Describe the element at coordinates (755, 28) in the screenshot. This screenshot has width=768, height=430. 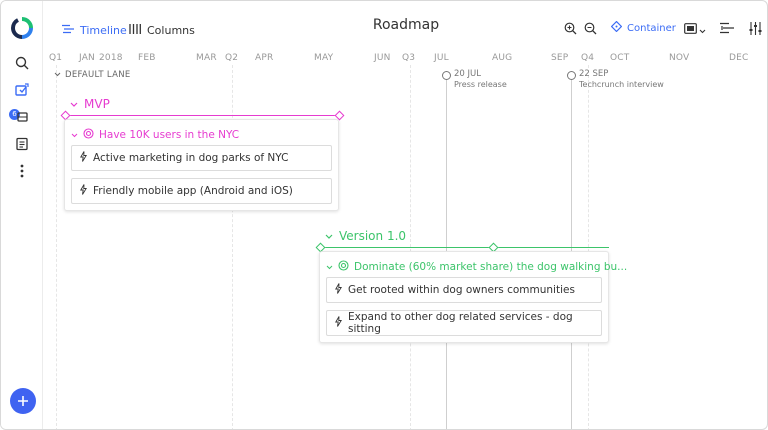
I see `filter-sliders-icon` at that location.